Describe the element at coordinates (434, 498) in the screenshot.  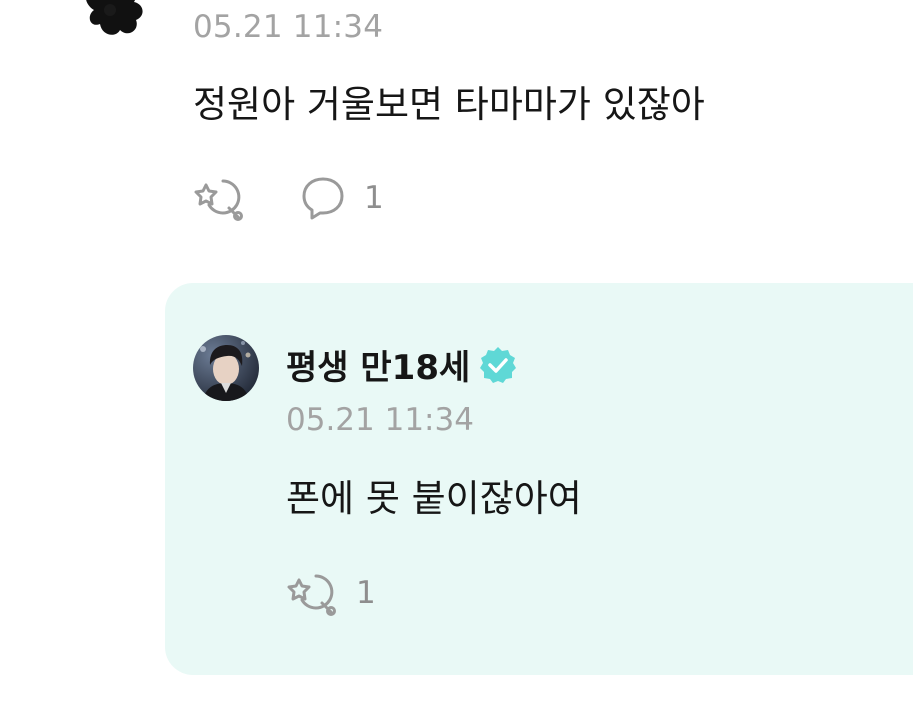
I see `reply-text: 폰에 못 붙이잖아여` at that location.